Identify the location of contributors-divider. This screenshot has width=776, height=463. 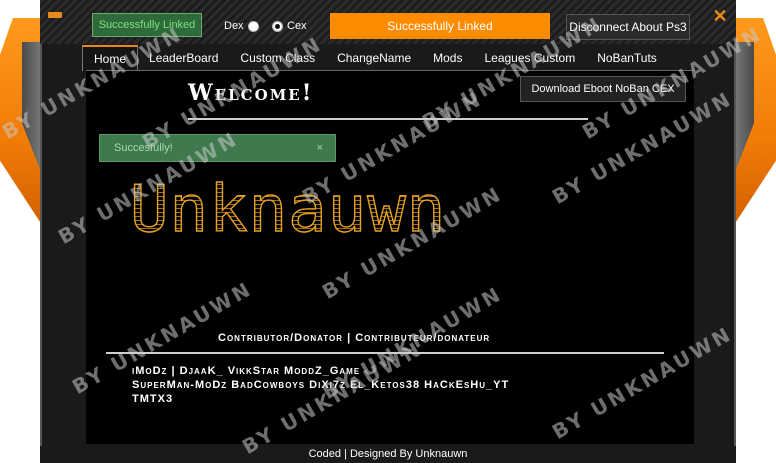
(385, 353).